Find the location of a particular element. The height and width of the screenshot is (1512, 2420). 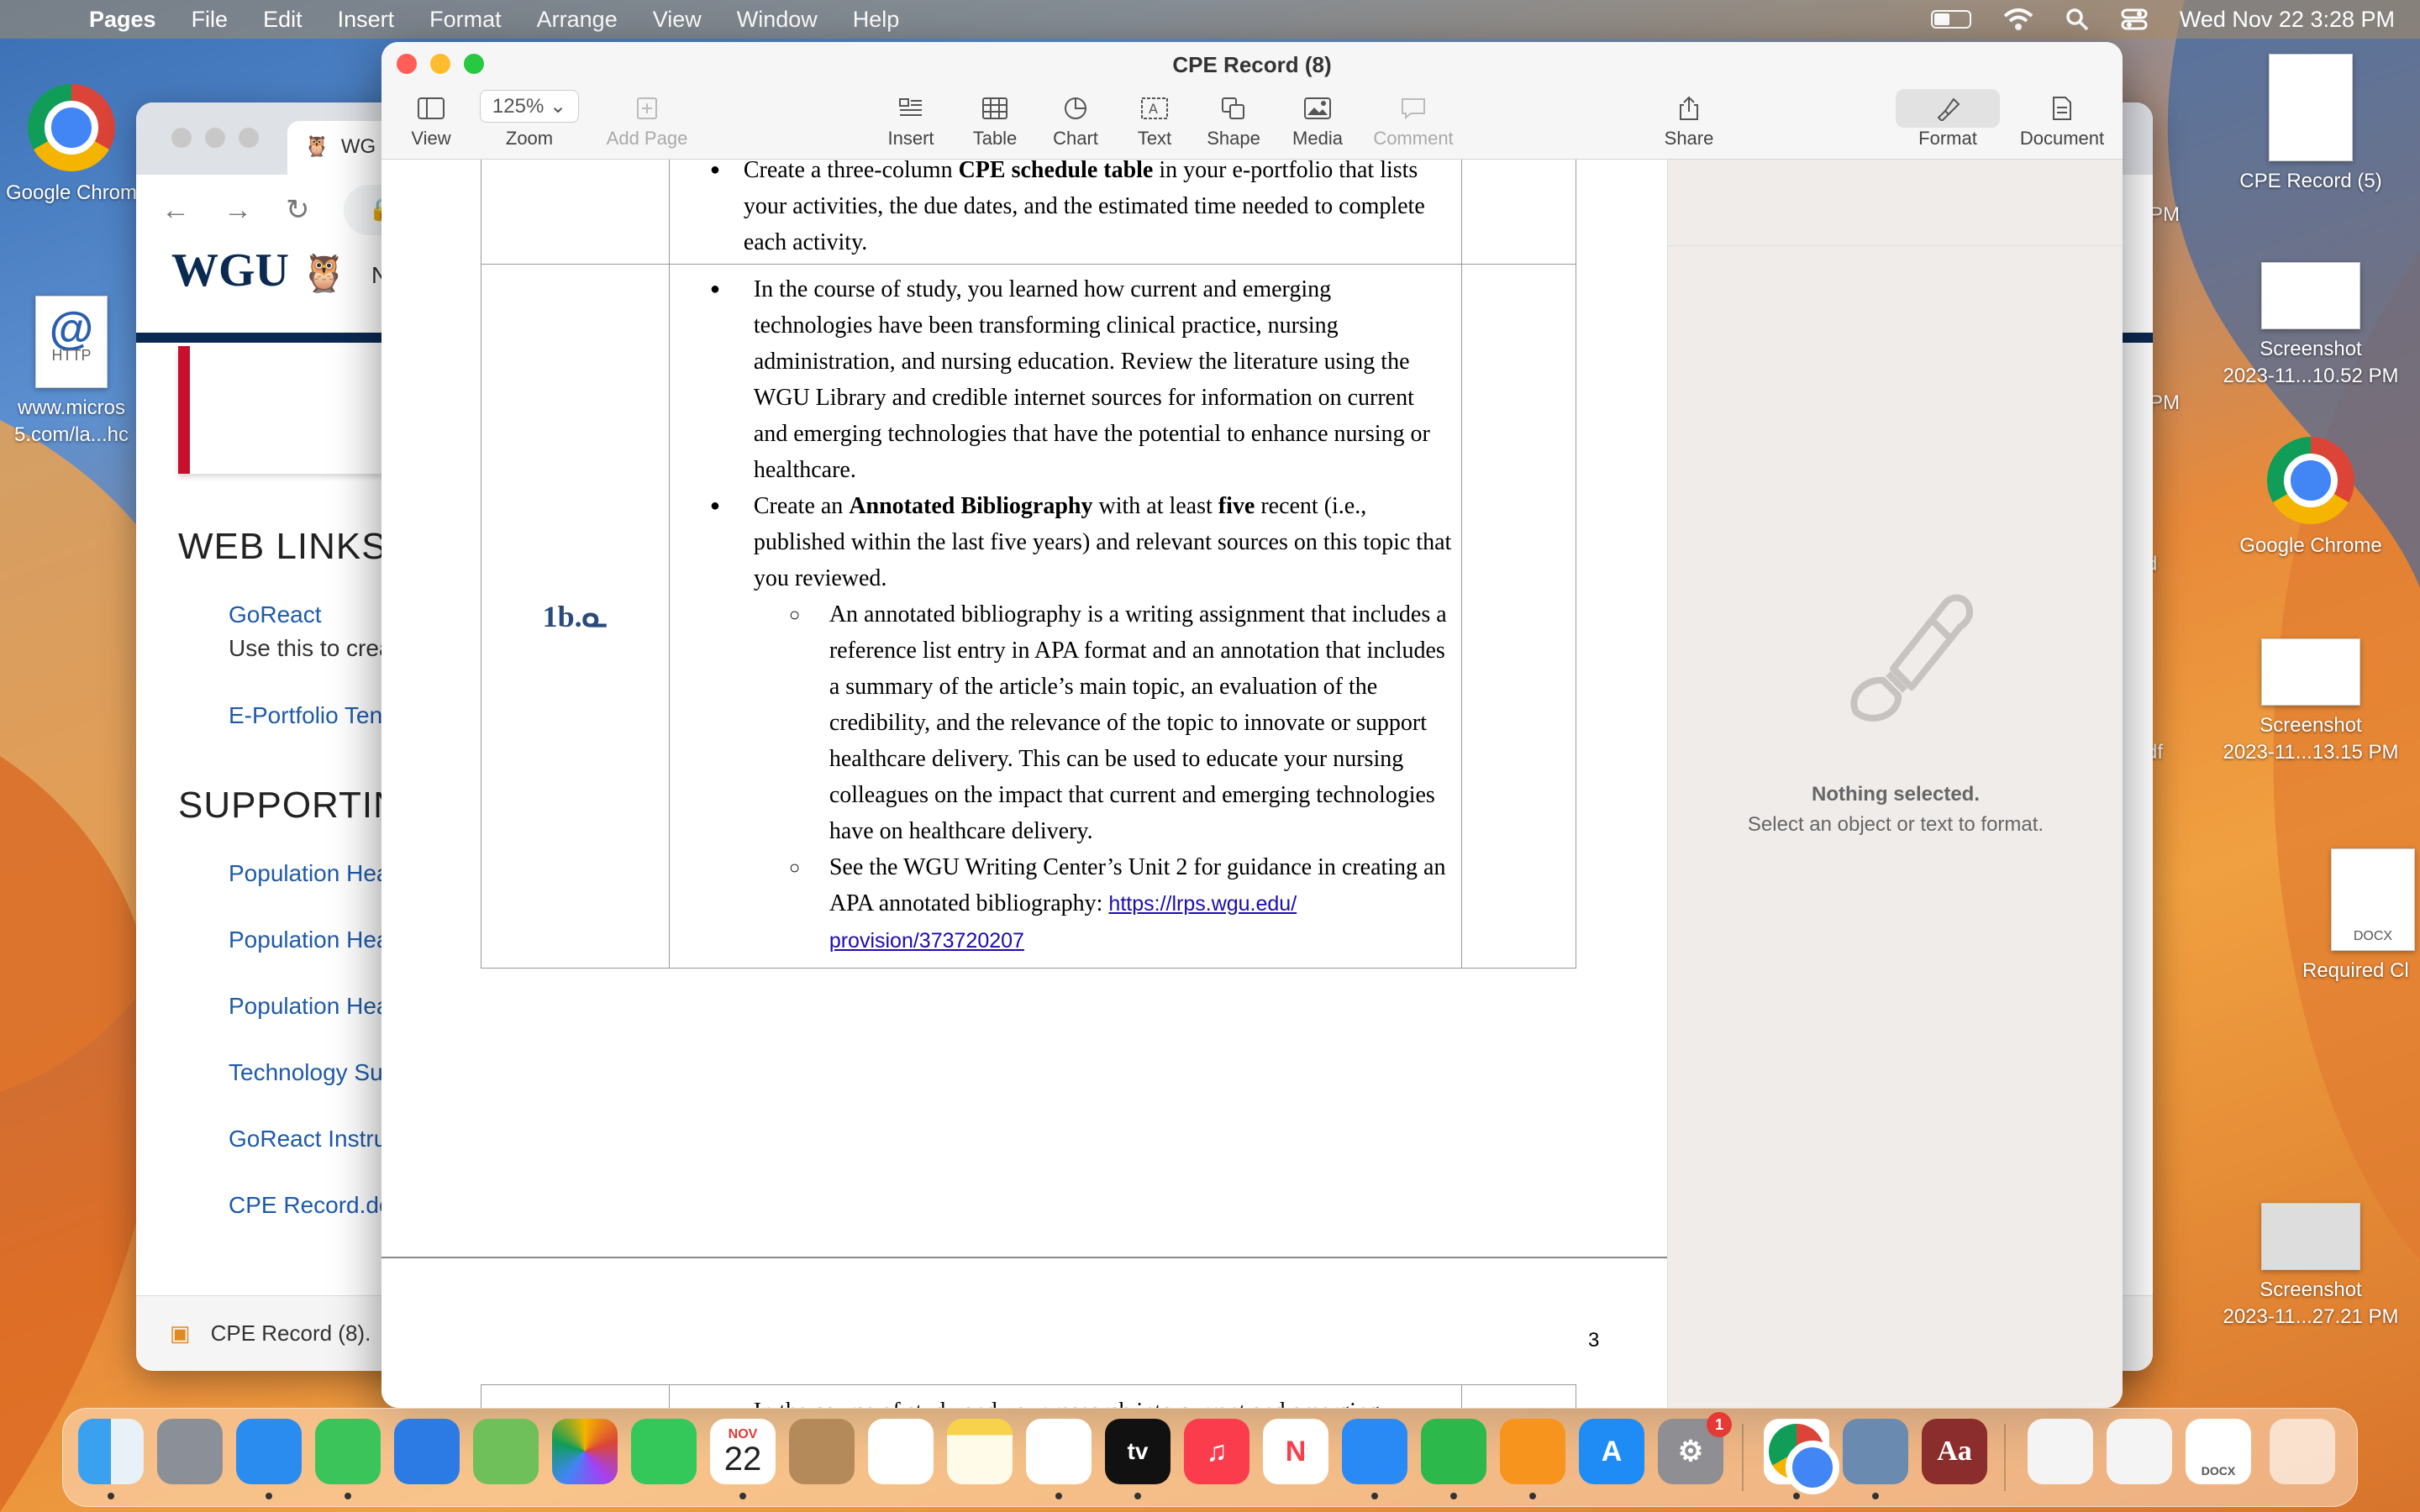

minimize-button is located at coordinates (215, 138).